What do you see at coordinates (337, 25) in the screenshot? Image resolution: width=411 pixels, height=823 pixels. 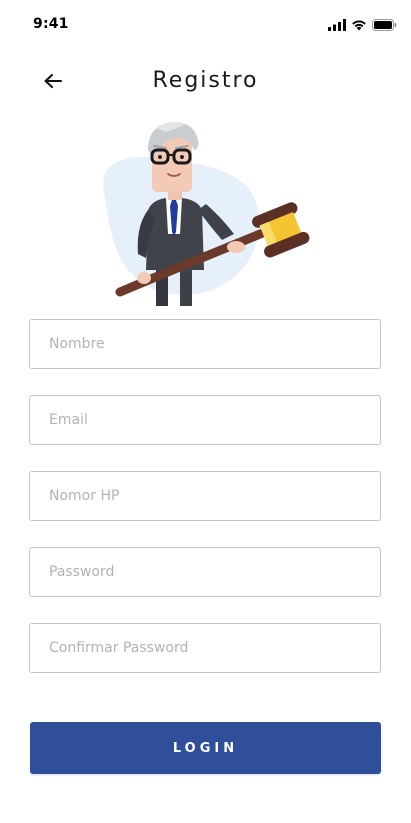 I see `signal-icon` at bounding box center [337, 25].